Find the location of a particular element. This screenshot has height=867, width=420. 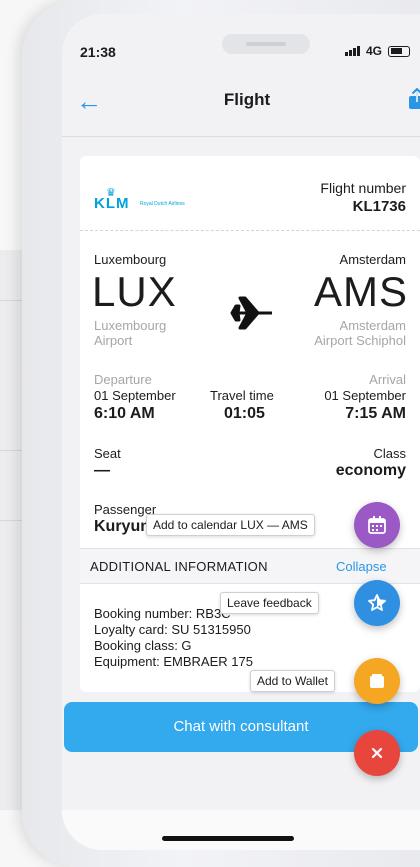

departure-date: 01 September is located at coordinates (135, 395).